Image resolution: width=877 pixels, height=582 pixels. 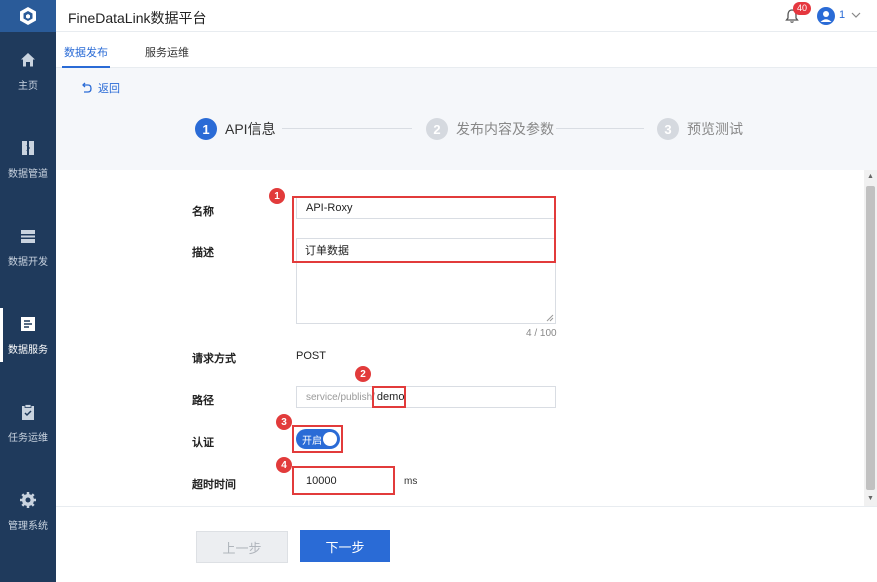 What do you see at coordinates (109, 89) in the screenshot?
I see `back-label: 返回` at bounding box center [109, 89].